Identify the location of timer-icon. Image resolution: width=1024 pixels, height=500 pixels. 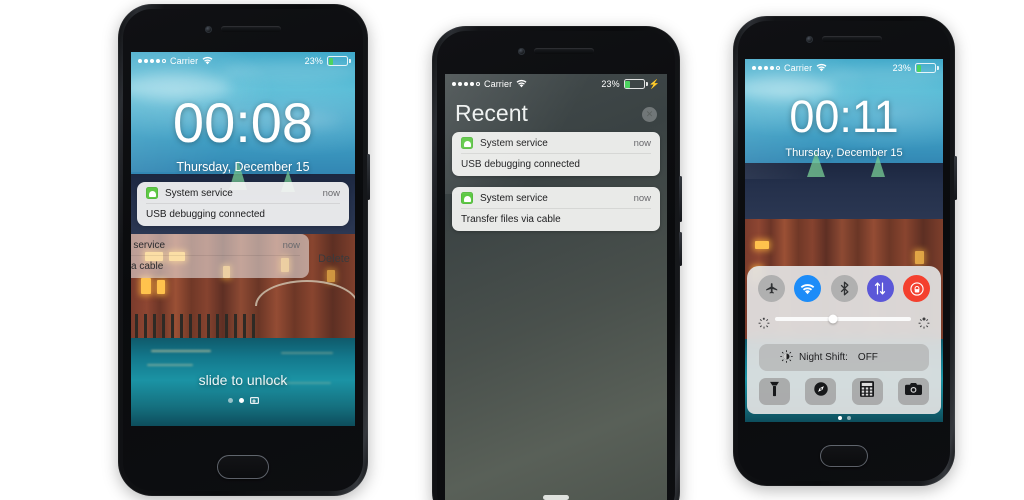
(821, 391).